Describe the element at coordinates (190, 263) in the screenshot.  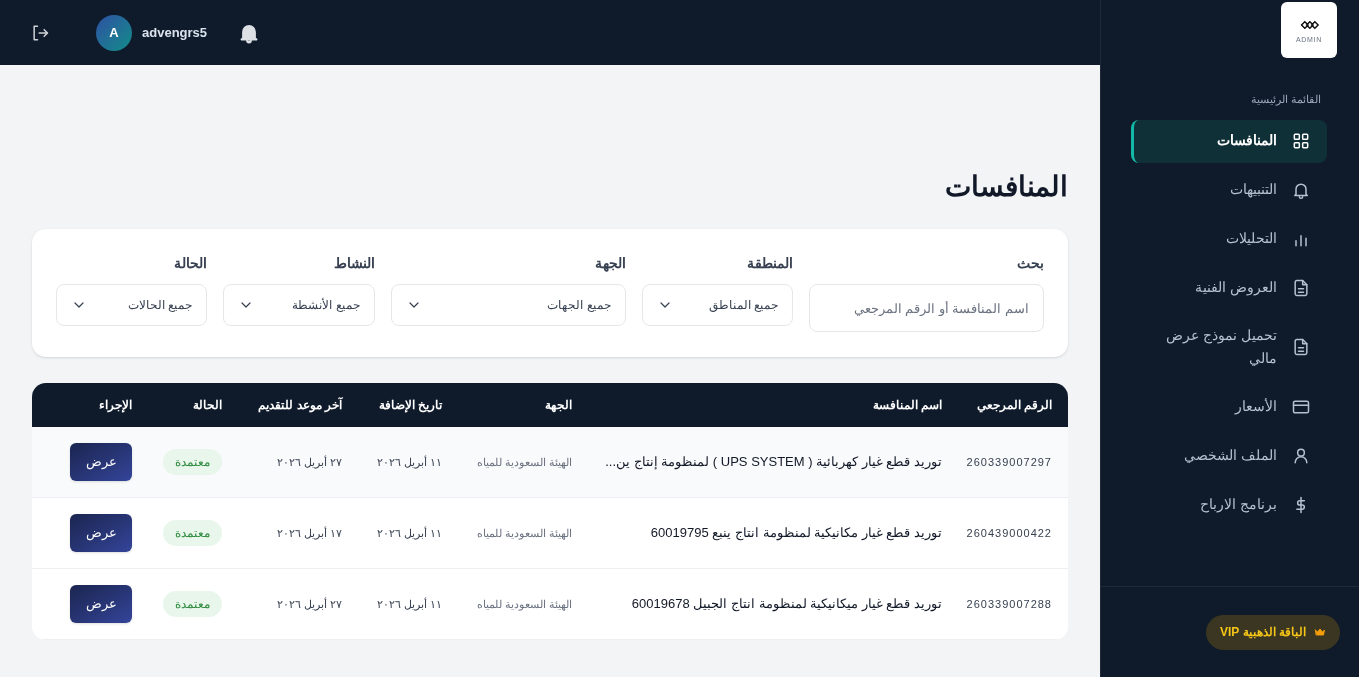
I see `filter-label: الحالة` at that location.